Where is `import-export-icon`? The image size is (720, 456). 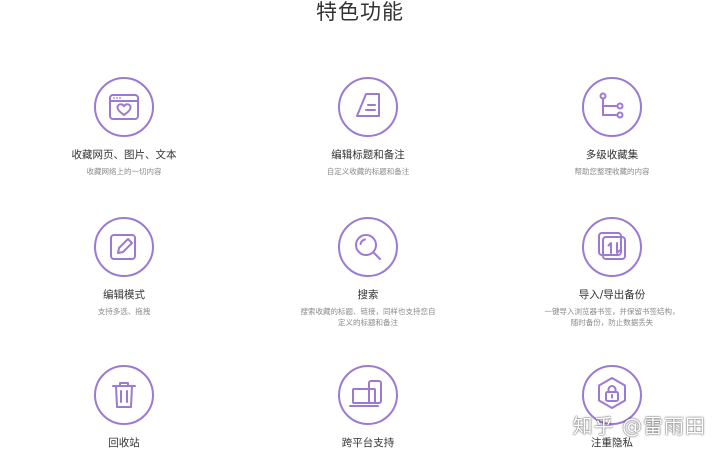 import-export-icon is located at coordinates (612, 247).